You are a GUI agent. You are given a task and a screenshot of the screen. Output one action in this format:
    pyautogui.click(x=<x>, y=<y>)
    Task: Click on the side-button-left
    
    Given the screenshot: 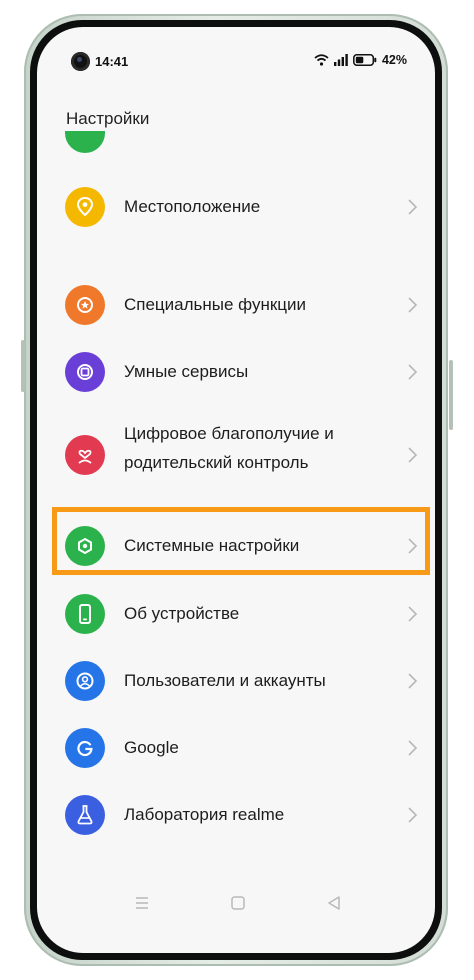 What is the action you would take?
    pyautogui.click(x=23, y=366)
    